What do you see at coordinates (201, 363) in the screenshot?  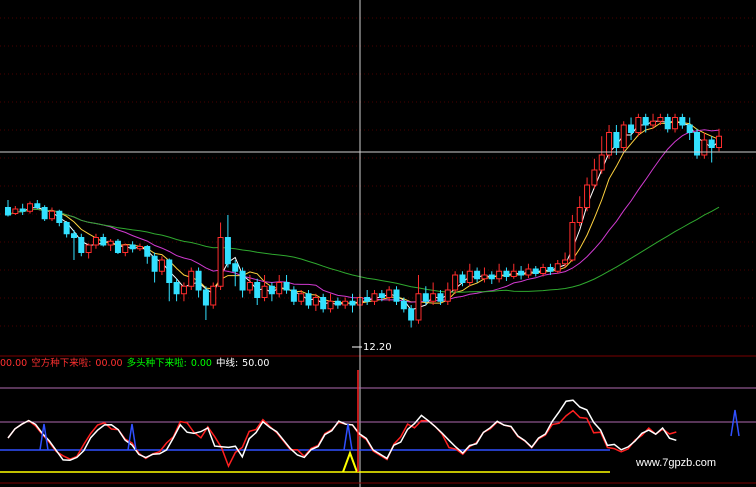 I see `legend-item: 0.00` at bounding box center [201, 363].